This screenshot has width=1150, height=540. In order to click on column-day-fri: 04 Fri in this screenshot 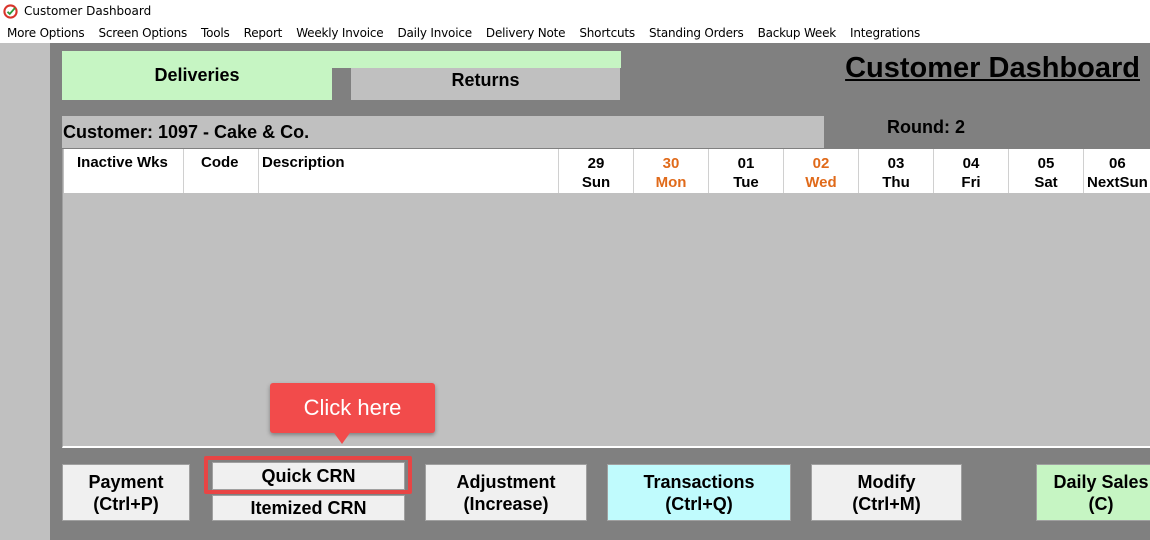, I will do `click(971, 171)`.